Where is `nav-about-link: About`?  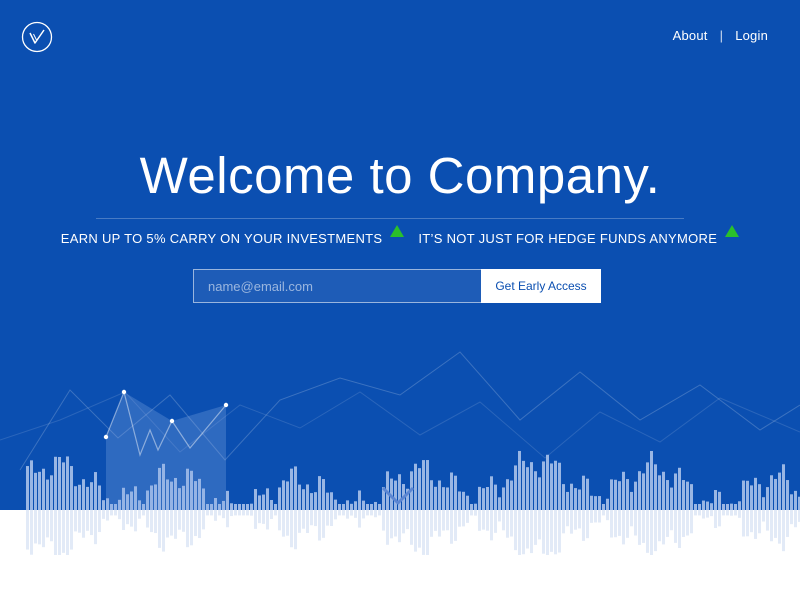 nav-about-link: About is located at coordinates (690, 35).